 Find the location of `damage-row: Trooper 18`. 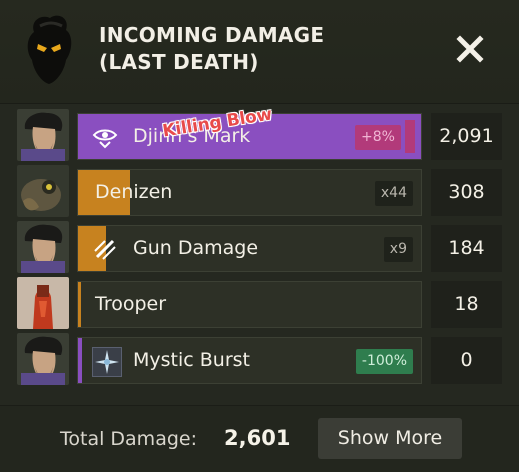

damage-row: Trooper 18 is located at coordinates (259, 303).